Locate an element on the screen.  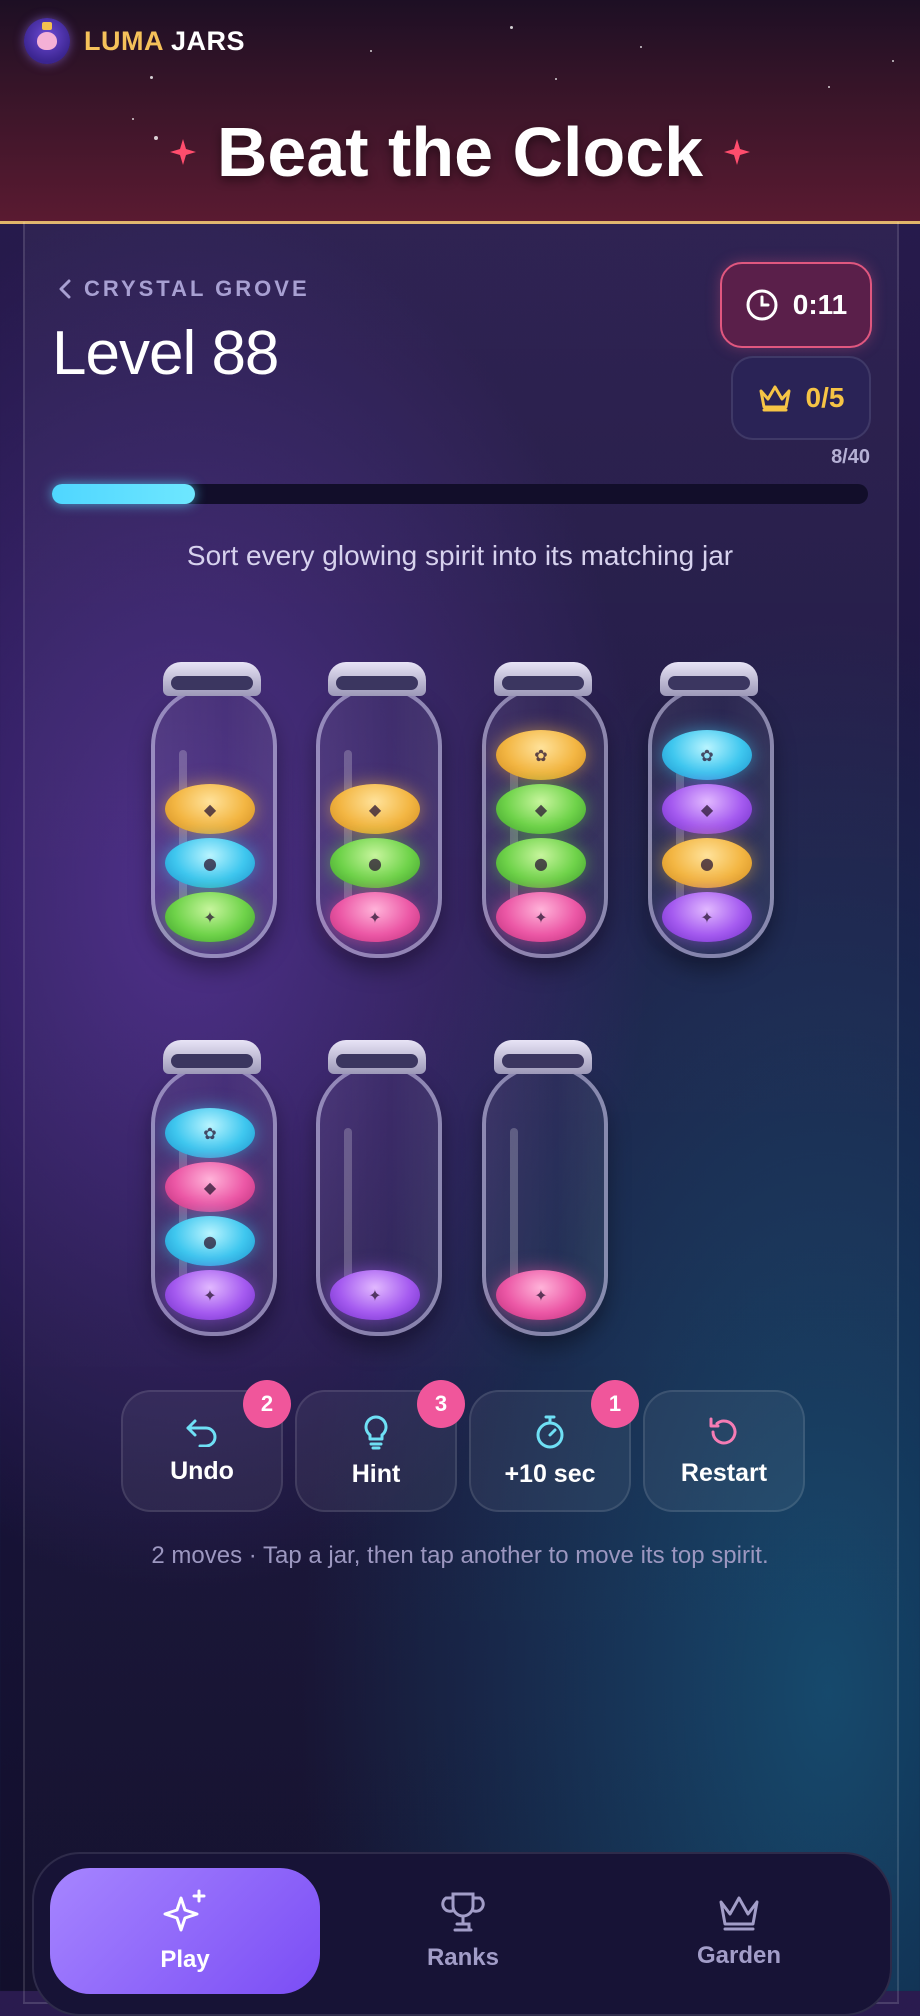
spirit-gold: ● is located at coordinates (707, 863).